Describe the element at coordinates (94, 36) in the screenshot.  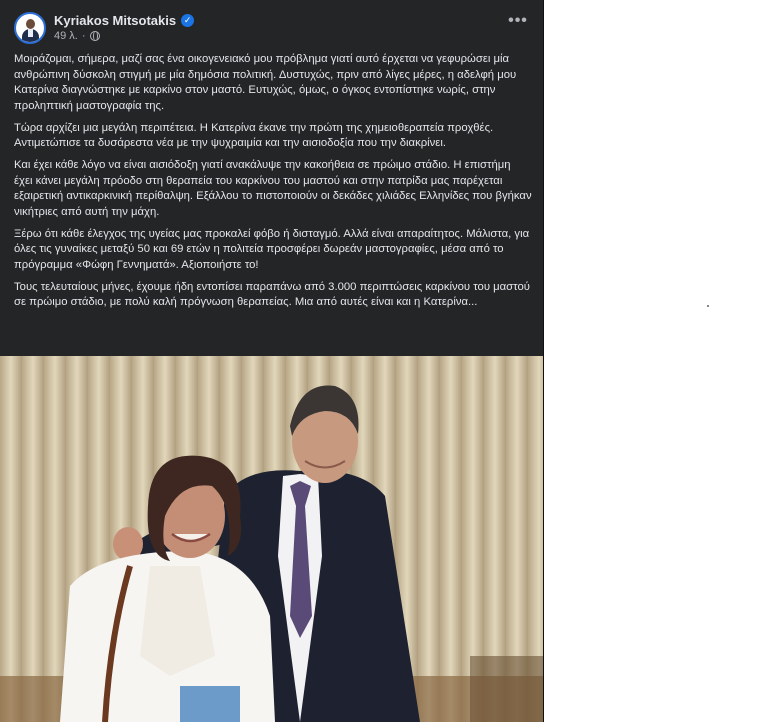
I see `globe-icon` at that location.